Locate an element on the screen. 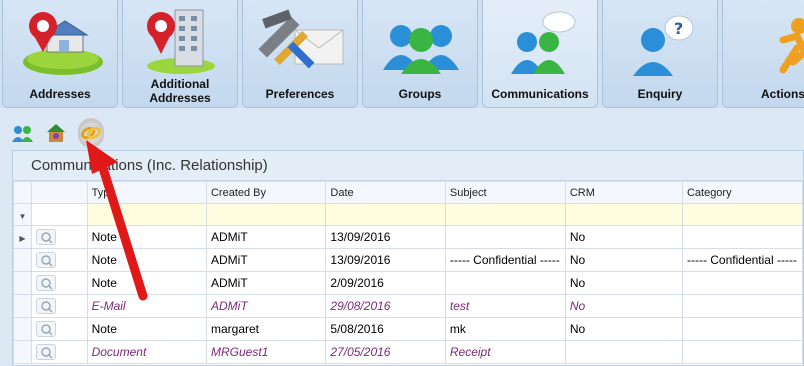 The width and height of the screenshot is (804, 366). table-row: ▶ Note ADMiT 13/09/2016 No is located at coordinates (408, 237).